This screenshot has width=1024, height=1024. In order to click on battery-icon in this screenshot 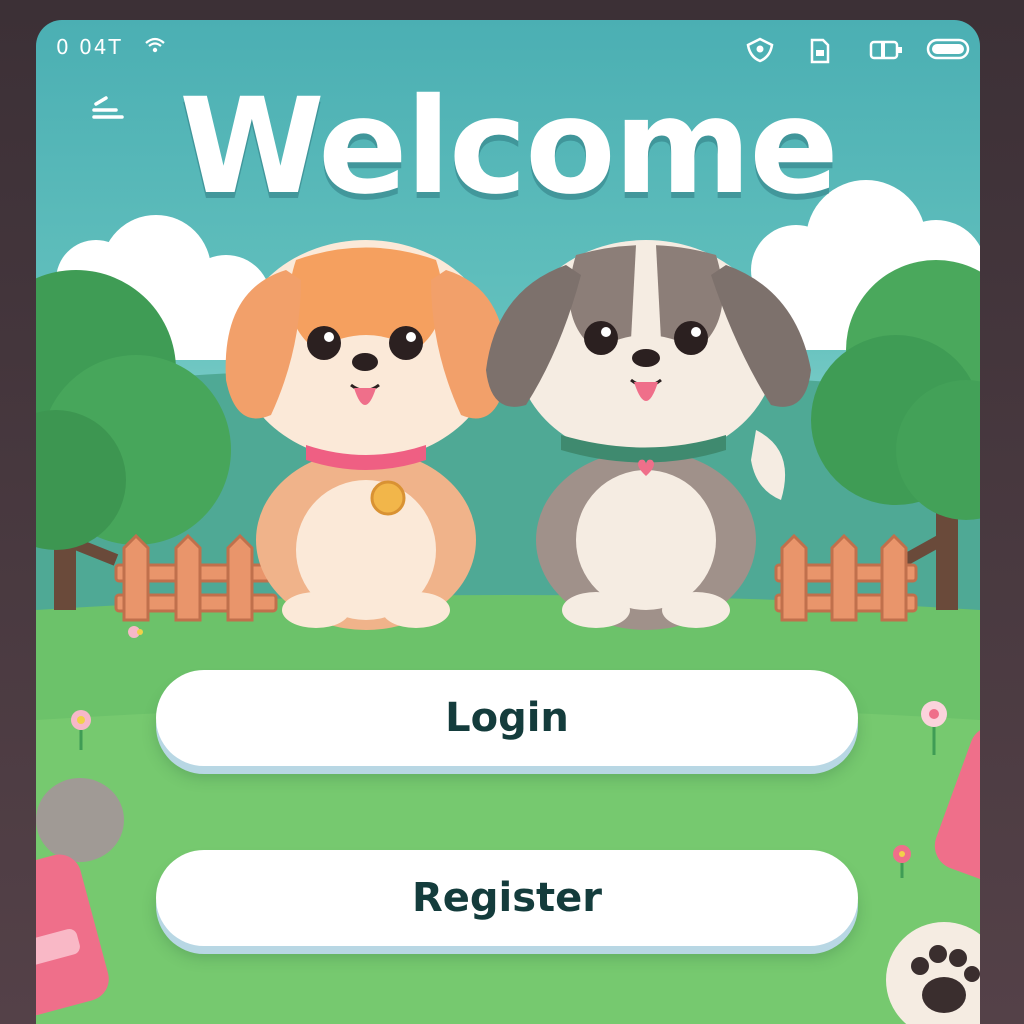, I will do `click(948, 49)`.